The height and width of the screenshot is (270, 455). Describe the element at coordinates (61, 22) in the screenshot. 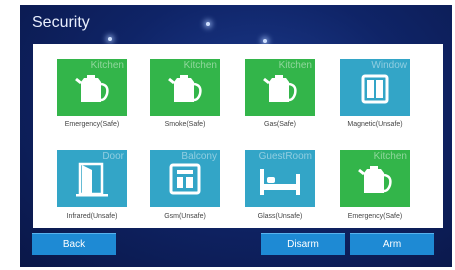

I see `page-title: Security` at that location.